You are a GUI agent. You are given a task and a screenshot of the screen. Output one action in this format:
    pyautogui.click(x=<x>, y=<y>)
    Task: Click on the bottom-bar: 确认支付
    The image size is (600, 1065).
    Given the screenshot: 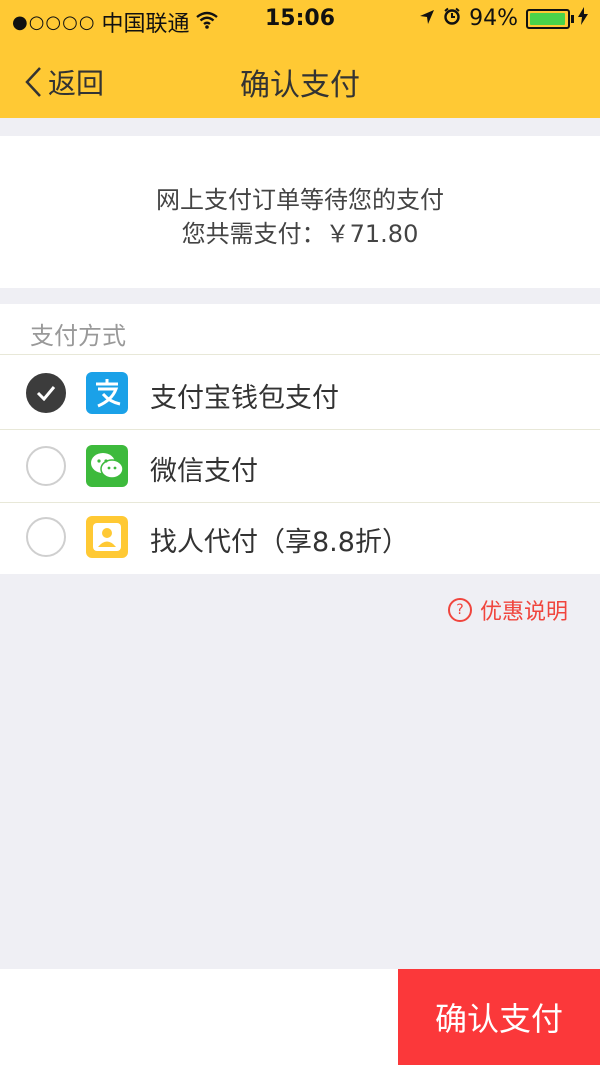 What is the action you would take?
    pyautogui.click(x=300, y=1017)
    